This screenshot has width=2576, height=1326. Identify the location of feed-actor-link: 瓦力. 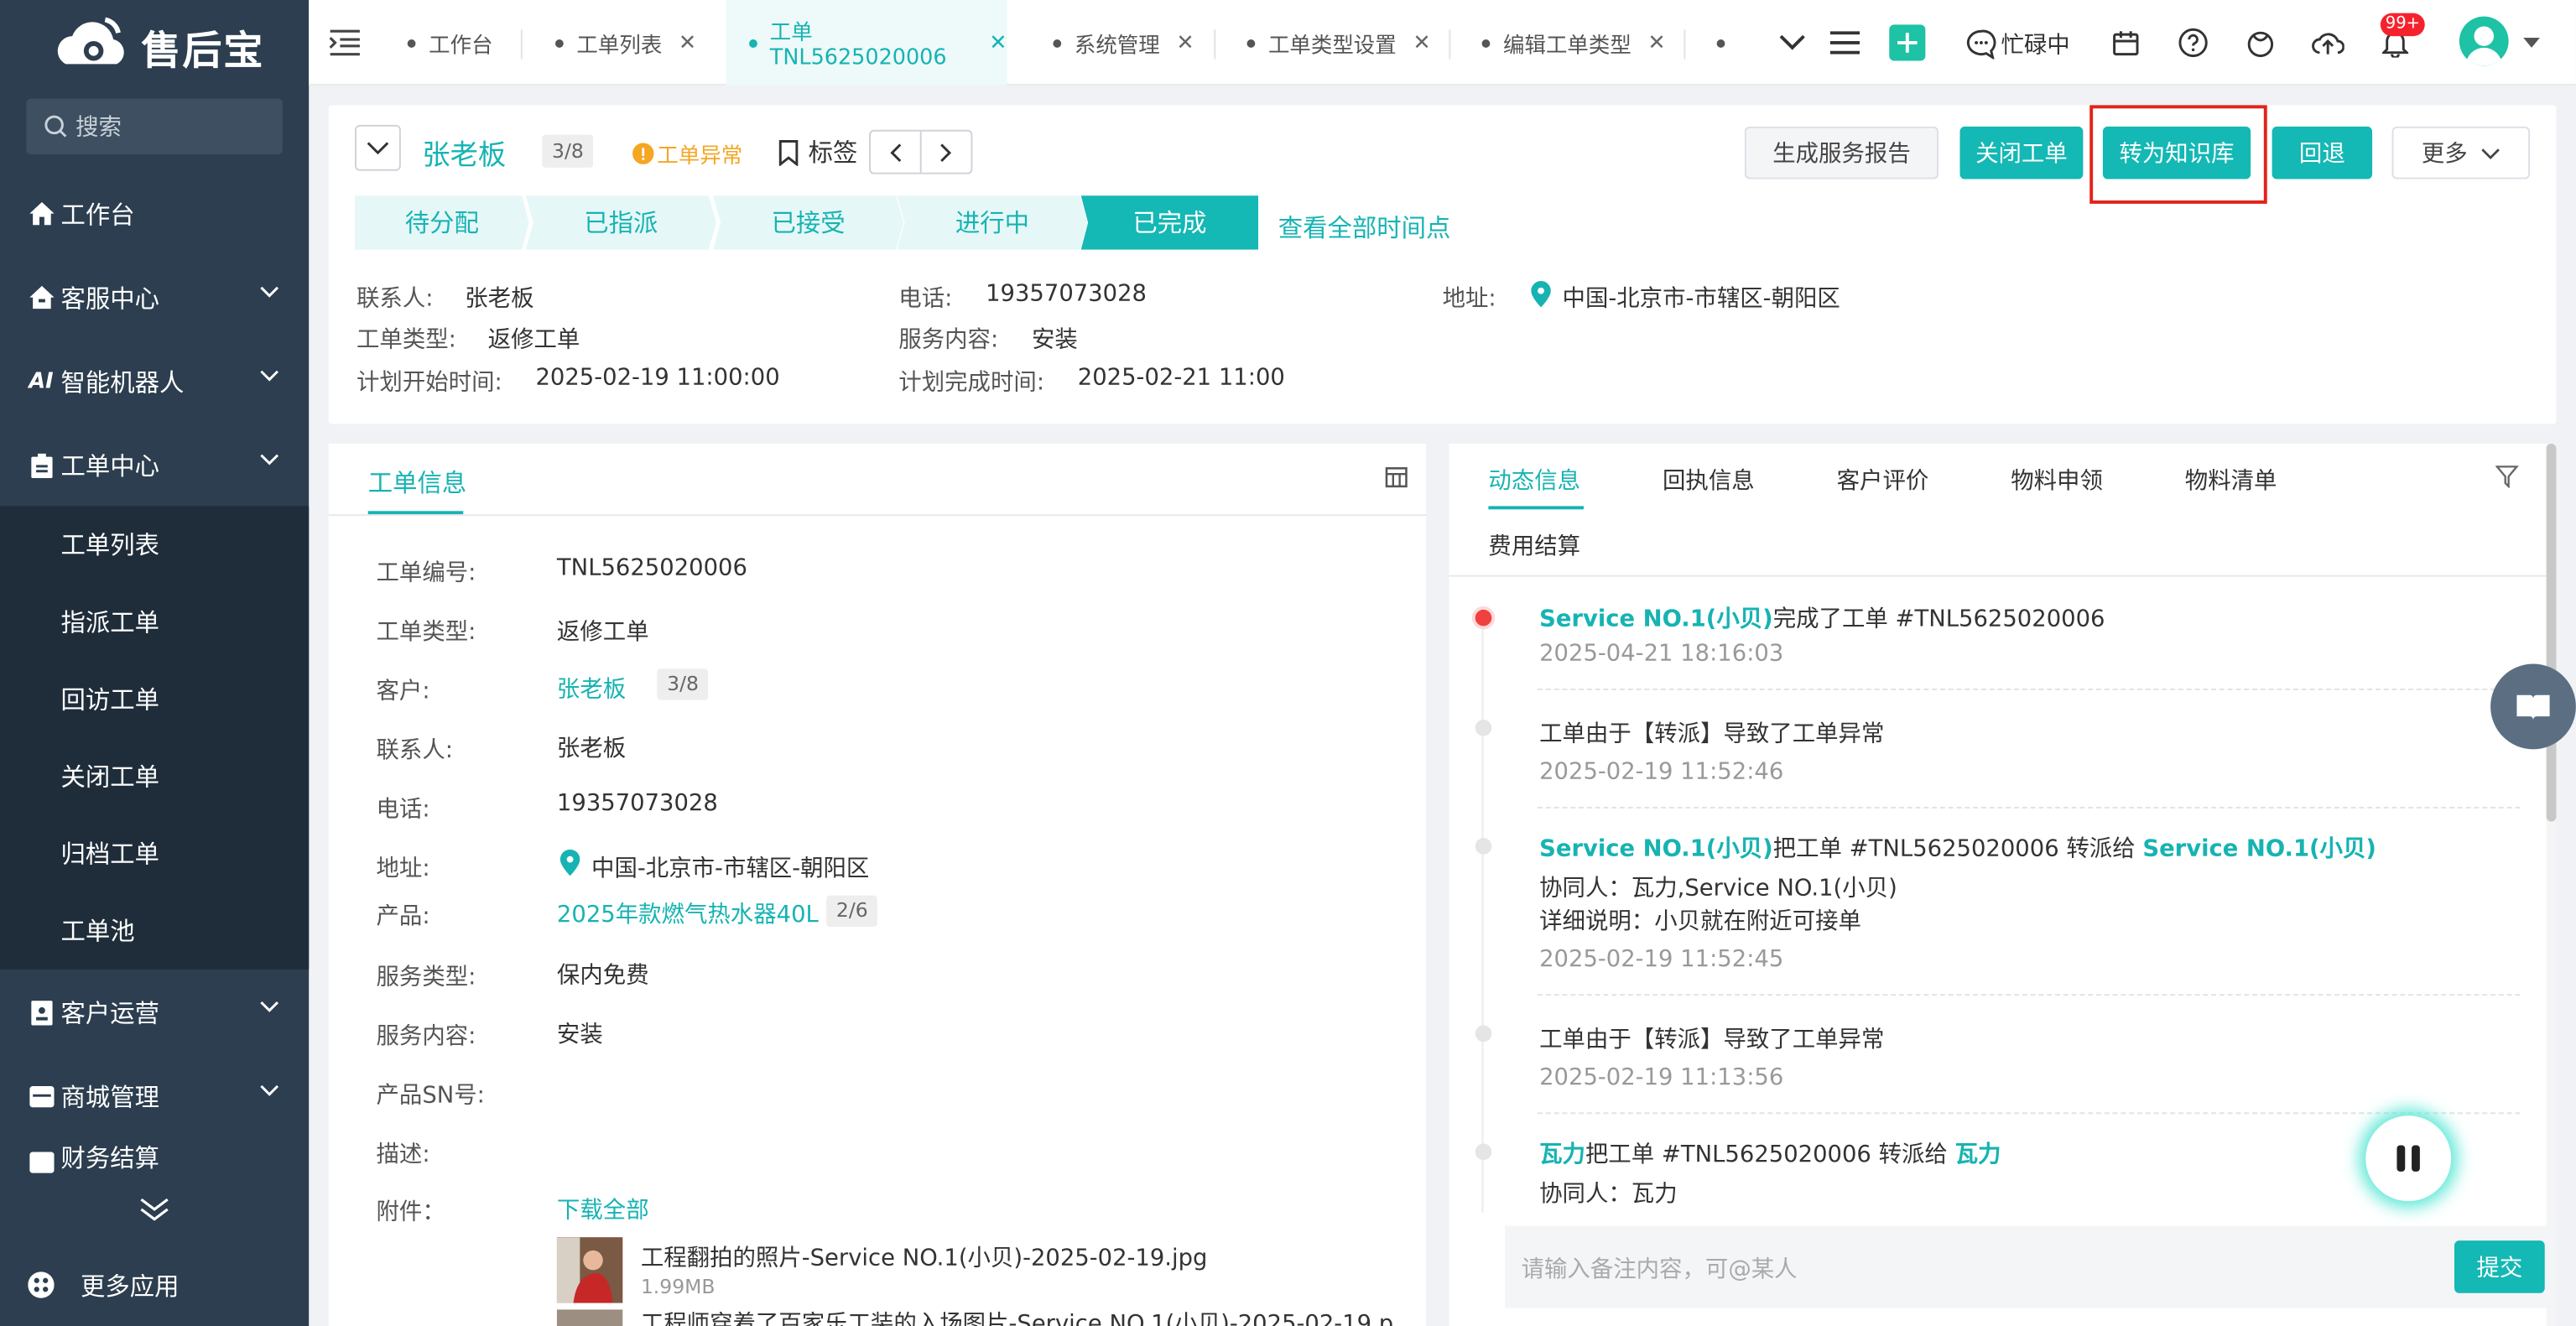
(1562, 1155).